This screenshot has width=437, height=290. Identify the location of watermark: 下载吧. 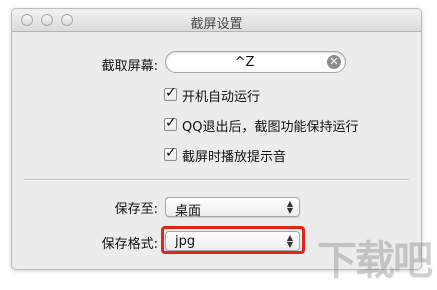
(375, 261).